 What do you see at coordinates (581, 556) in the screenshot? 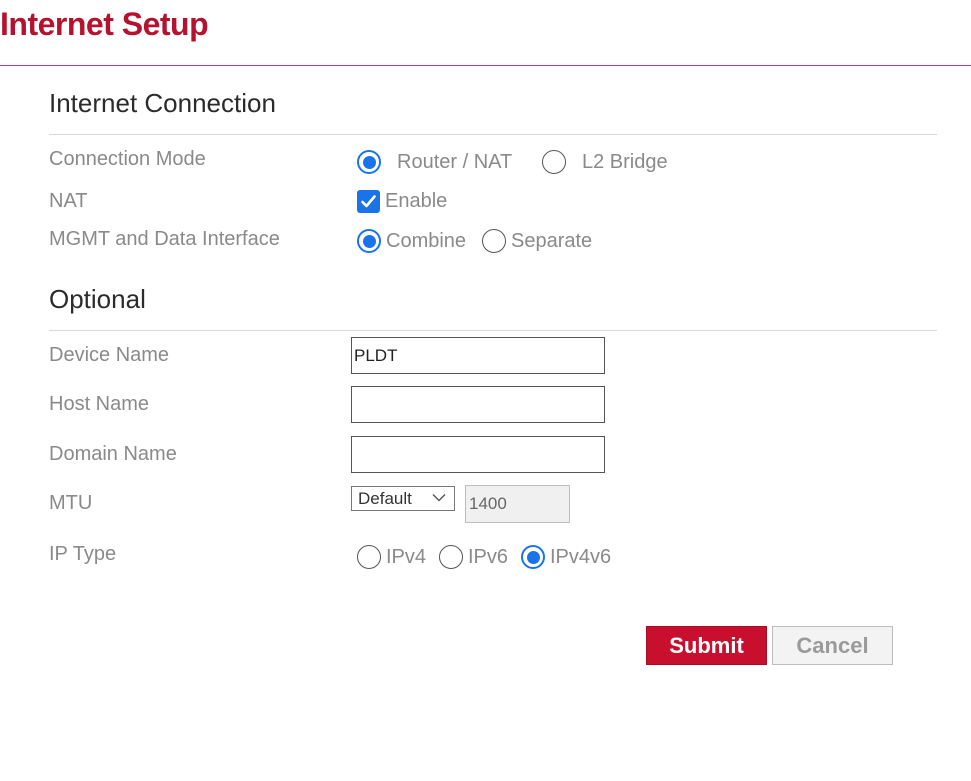
I see `option-label: IPv4v6` at bounding box center [581, 556].